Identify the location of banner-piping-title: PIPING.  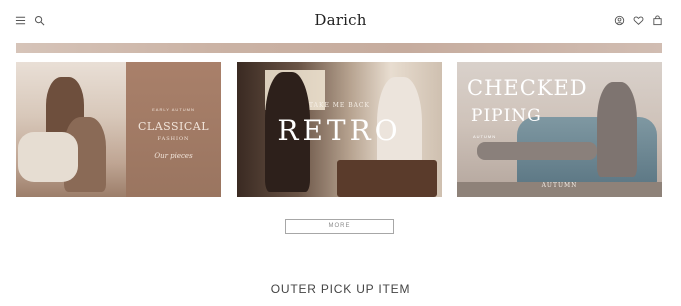
(506, 116).